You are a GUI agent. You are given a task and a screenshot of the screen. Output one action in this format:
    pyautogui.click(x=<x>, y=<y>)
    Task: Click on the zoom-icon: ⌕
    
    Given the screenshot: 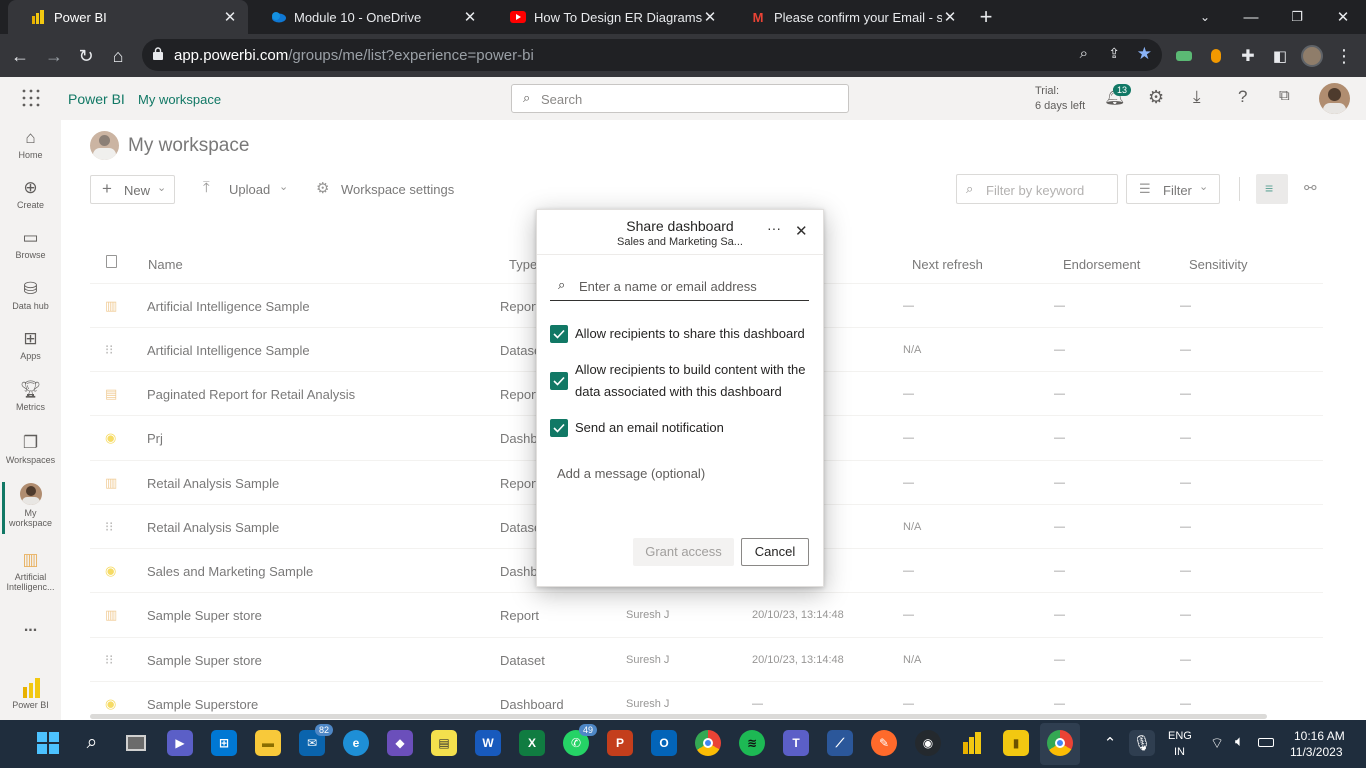 What is the action you would take?
    pyautogui.click(x=1084, y=53)
    